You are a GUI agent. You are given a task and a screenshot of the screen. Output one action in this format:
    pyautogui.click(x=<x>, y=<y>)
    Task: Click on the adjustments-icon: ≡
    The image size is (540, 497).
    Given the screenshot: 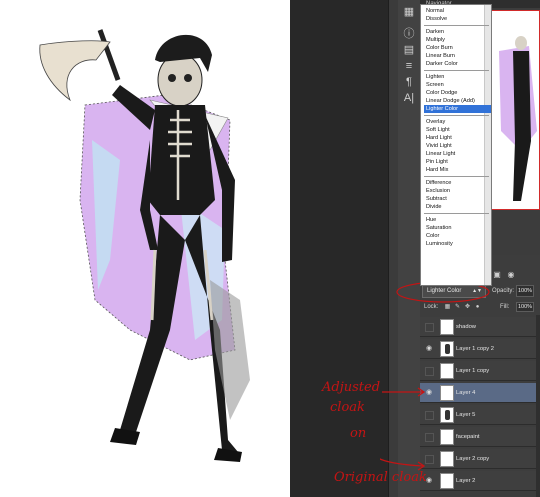 What is the action you would take?
    pyautogui.click(x=409, y=66)
    